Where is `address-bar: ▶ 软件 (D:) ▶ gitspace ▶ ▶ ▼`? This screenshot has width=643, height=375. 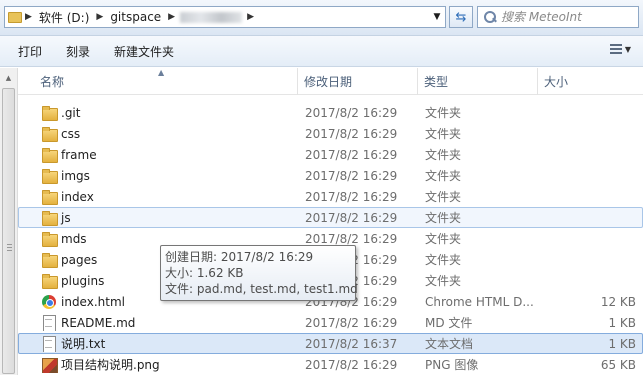
address-bar: ▶ 软件 (D:) ▶ gitspace ▶ ▶ ▼ is located at coordinates (225, 17).